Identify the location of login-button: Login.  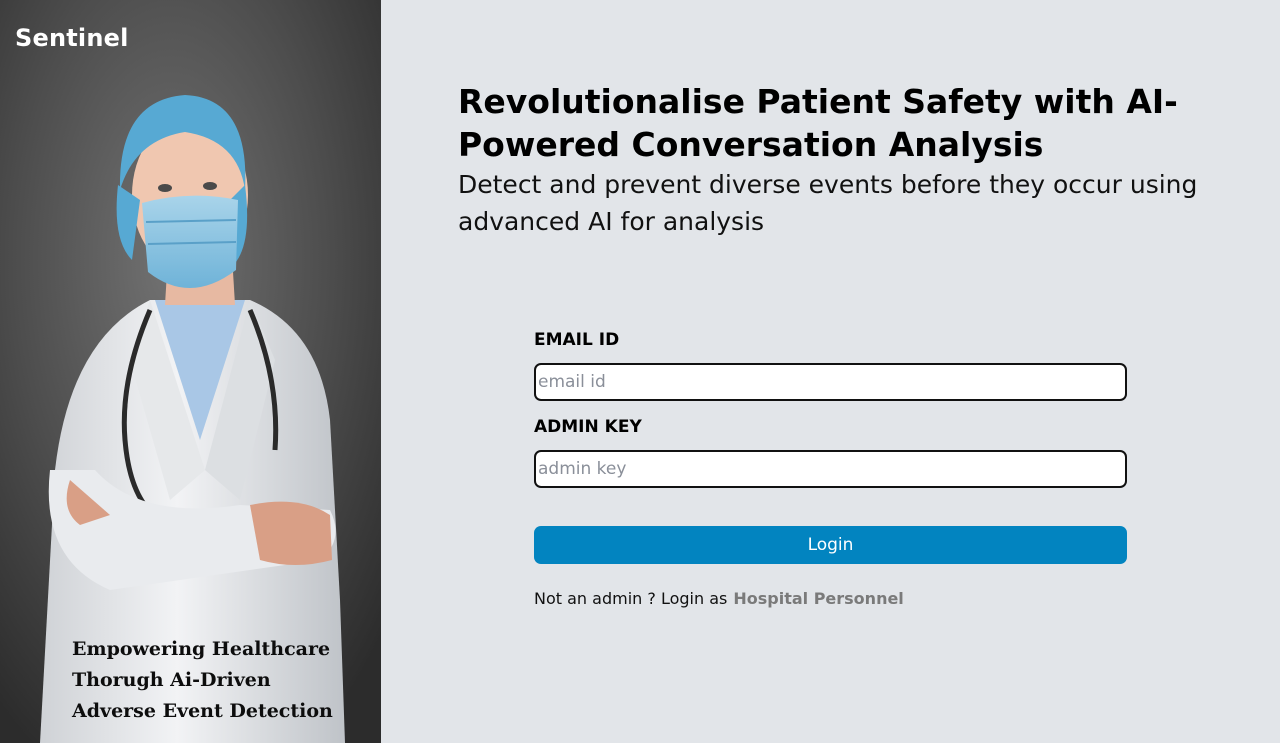
(830, 545).